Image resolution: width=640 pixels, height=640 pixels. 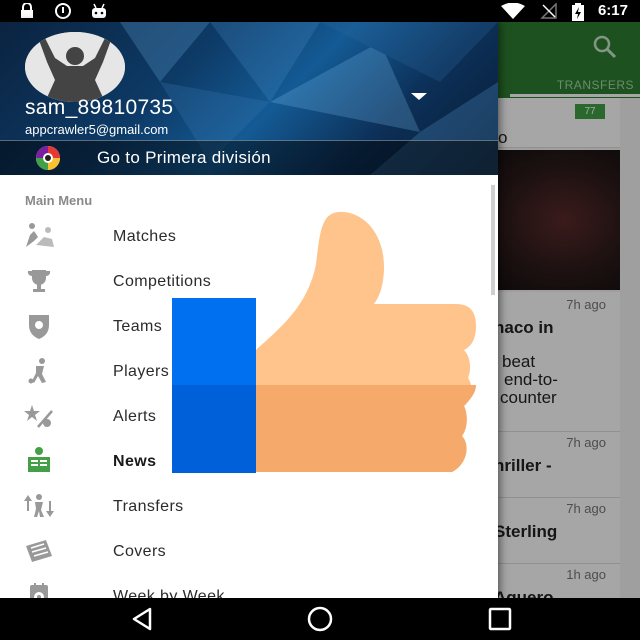 What do you see at coordinates (39, 371) in the screenshot?
I see `player-icon` at bounding box center [39, 371].